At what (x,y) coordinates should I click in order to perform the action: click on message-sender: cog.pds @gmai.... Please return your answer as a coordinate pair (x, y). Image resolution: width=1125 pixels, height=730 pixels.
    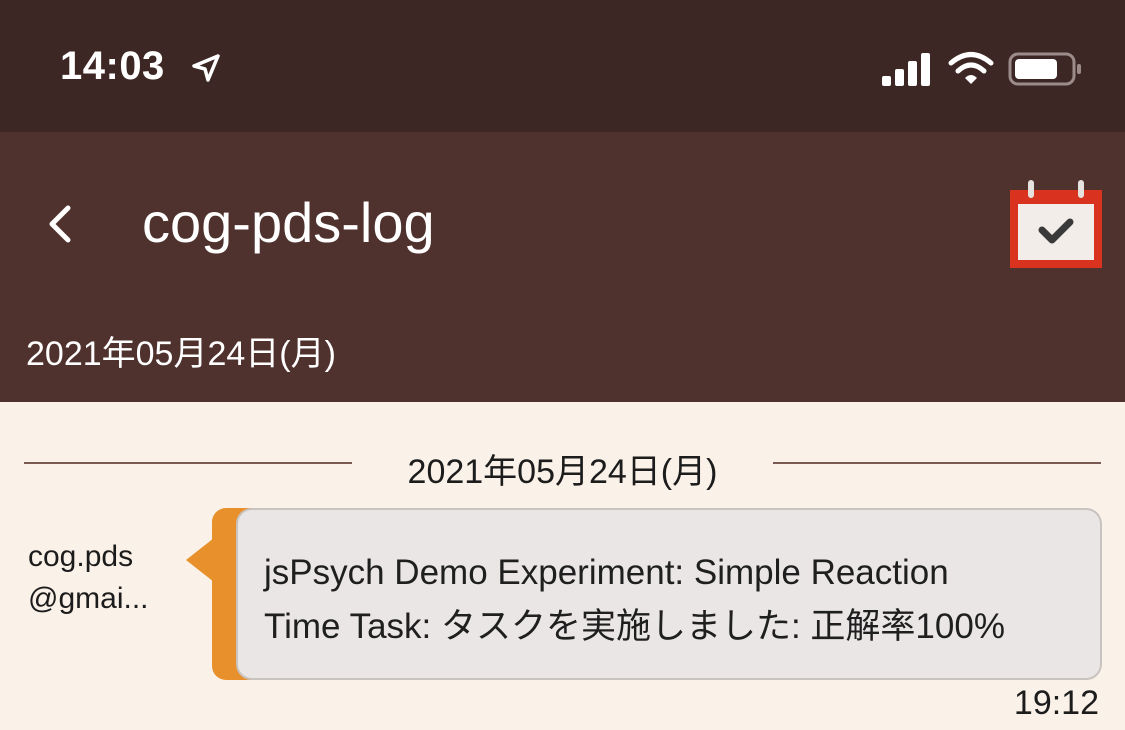
    Looking at the image, I should click on (88, 578).